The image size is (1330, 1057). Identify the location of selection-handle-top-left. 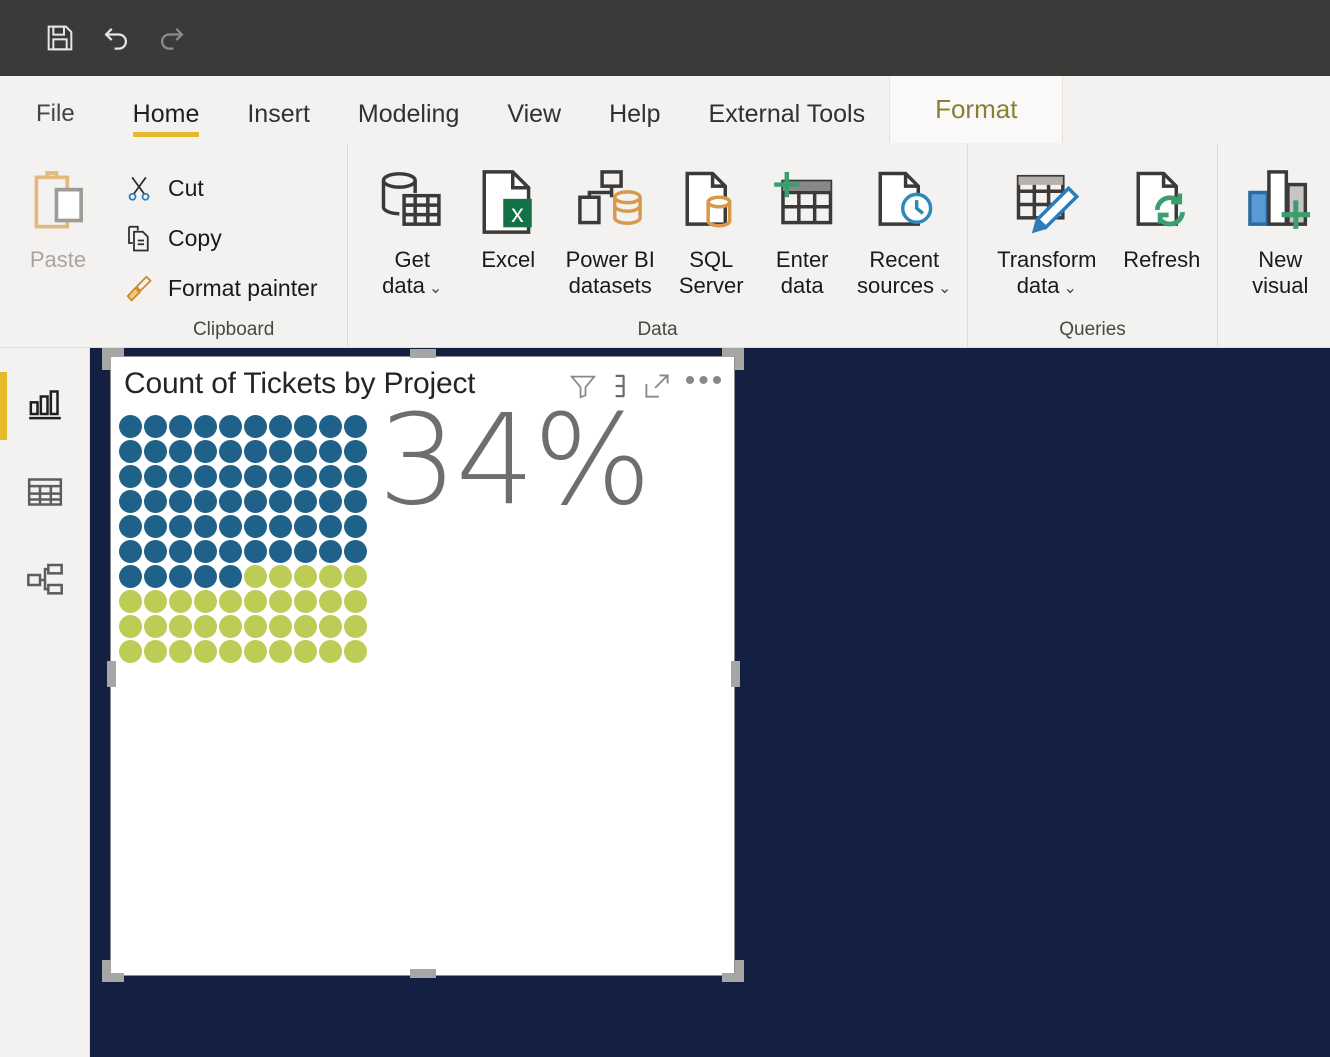
(113, 359).